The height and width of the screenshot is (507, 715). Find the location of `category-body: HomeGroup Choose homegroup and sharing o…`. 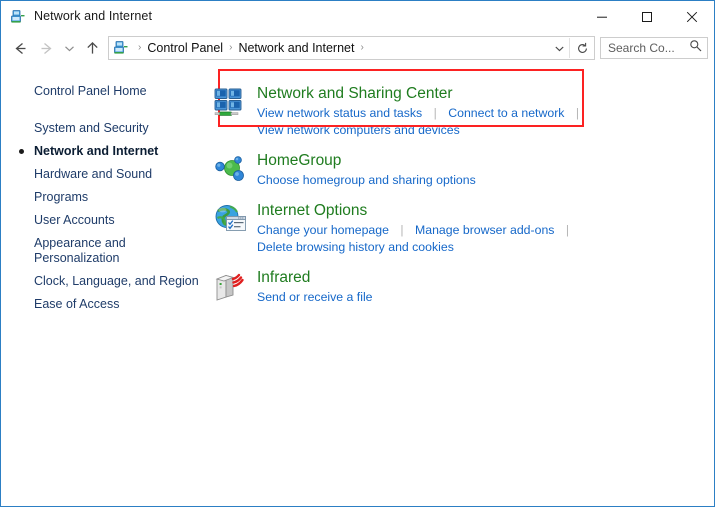

category-body: HomeGroup Choose homegroup and sharing o… is located at coordinates (366, 170).